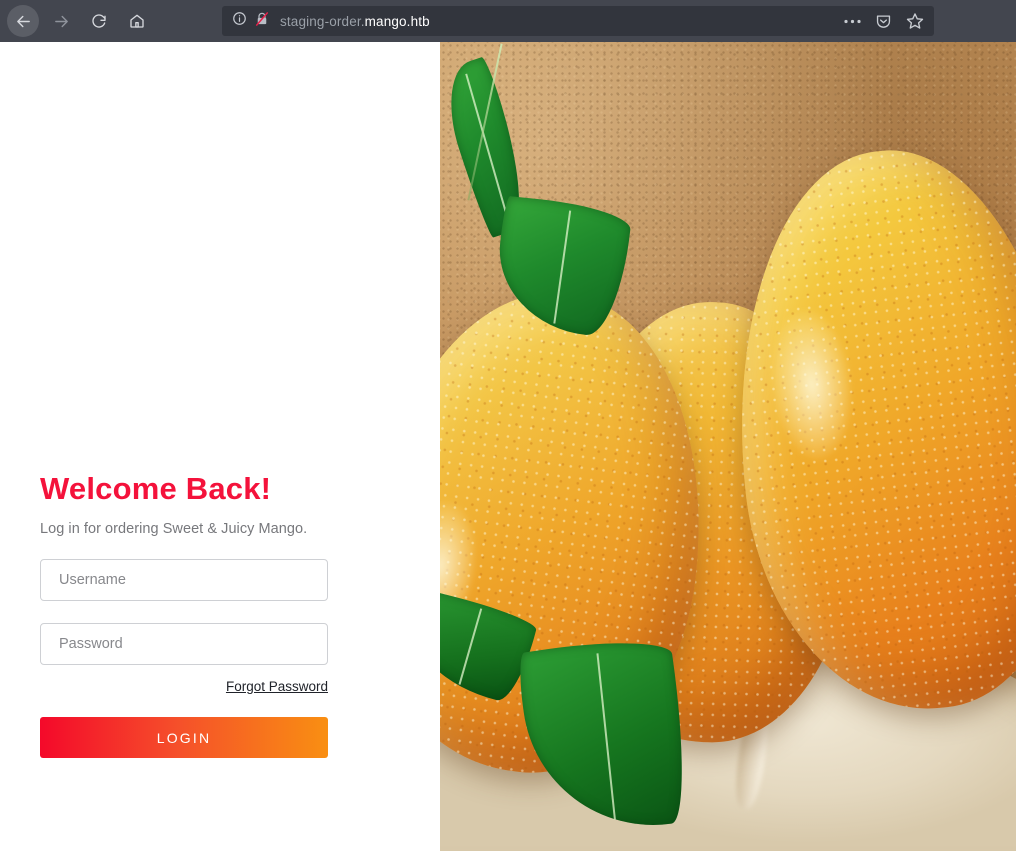 This screenshot has height=851, width=1016. I want to click on info-circle-icon, so click(239, 21).